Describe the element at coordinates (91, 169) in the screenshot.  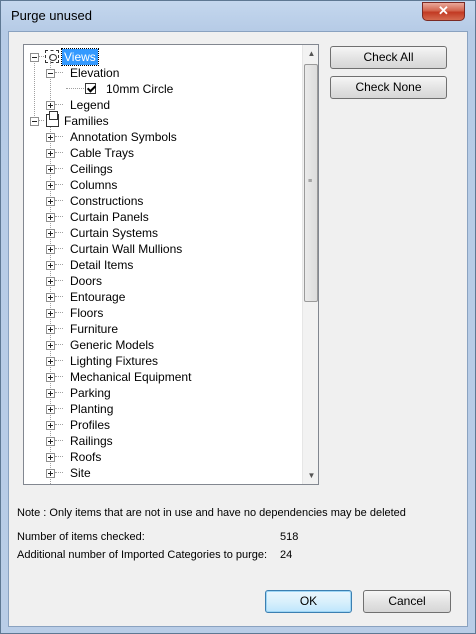
I see `tree-item-label: Ceilings` at that location.